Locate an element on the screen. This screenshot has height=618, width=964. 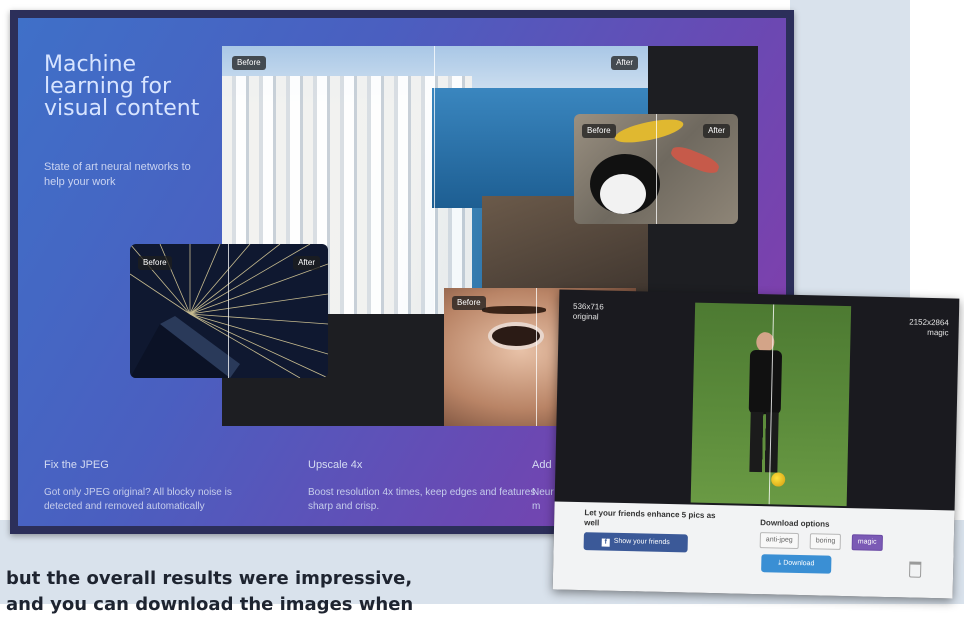
referee-legs is located at coordinates (764, 442).